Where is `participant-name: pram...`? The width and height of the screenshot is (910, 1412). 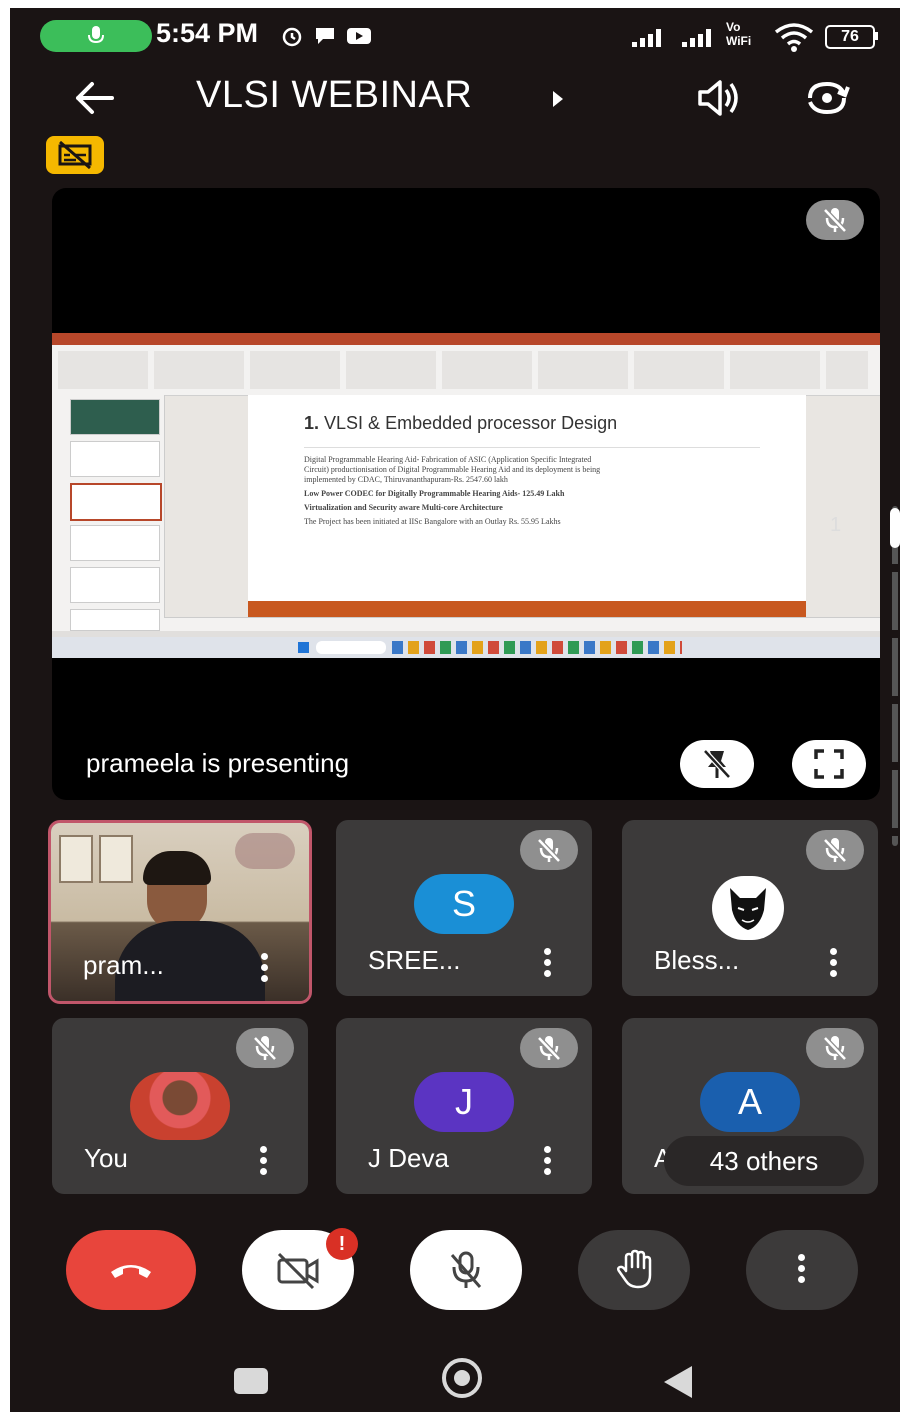
participant-name: pram... is located at coordinates (123, 965).